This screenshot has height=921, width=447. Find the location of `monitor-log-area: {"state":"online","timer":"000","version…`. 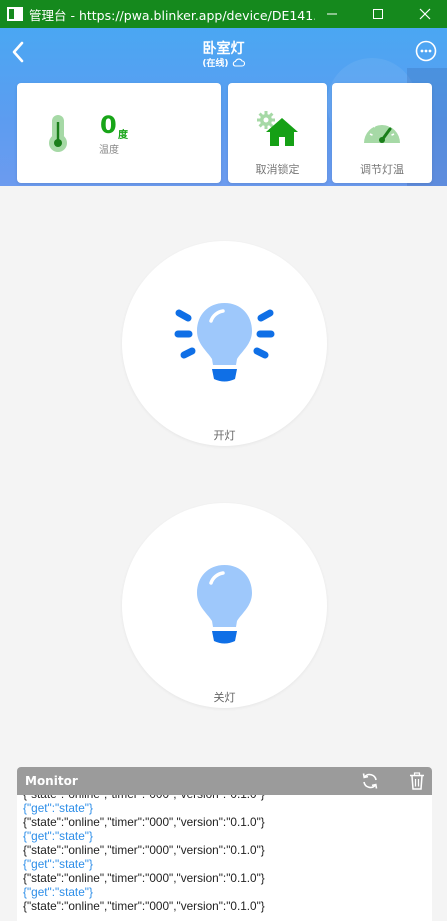

monitor-log-area: {"state":"online","timer":"000","version… is located at coordinates (224, 858).